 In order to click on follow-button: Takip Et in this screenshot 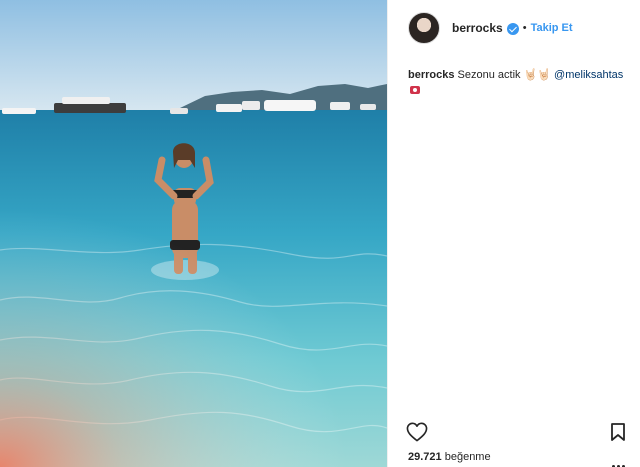, I will do `click(552, 28)`.